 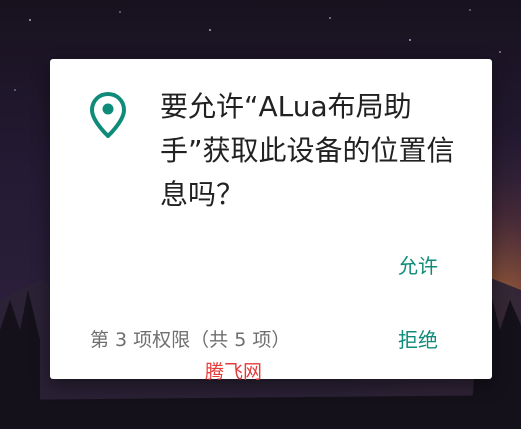 What do you see at coordinates (234, 372) in the screenshot?
I see `watermark-text: 腾飞网` at bounding box center [234, 372].